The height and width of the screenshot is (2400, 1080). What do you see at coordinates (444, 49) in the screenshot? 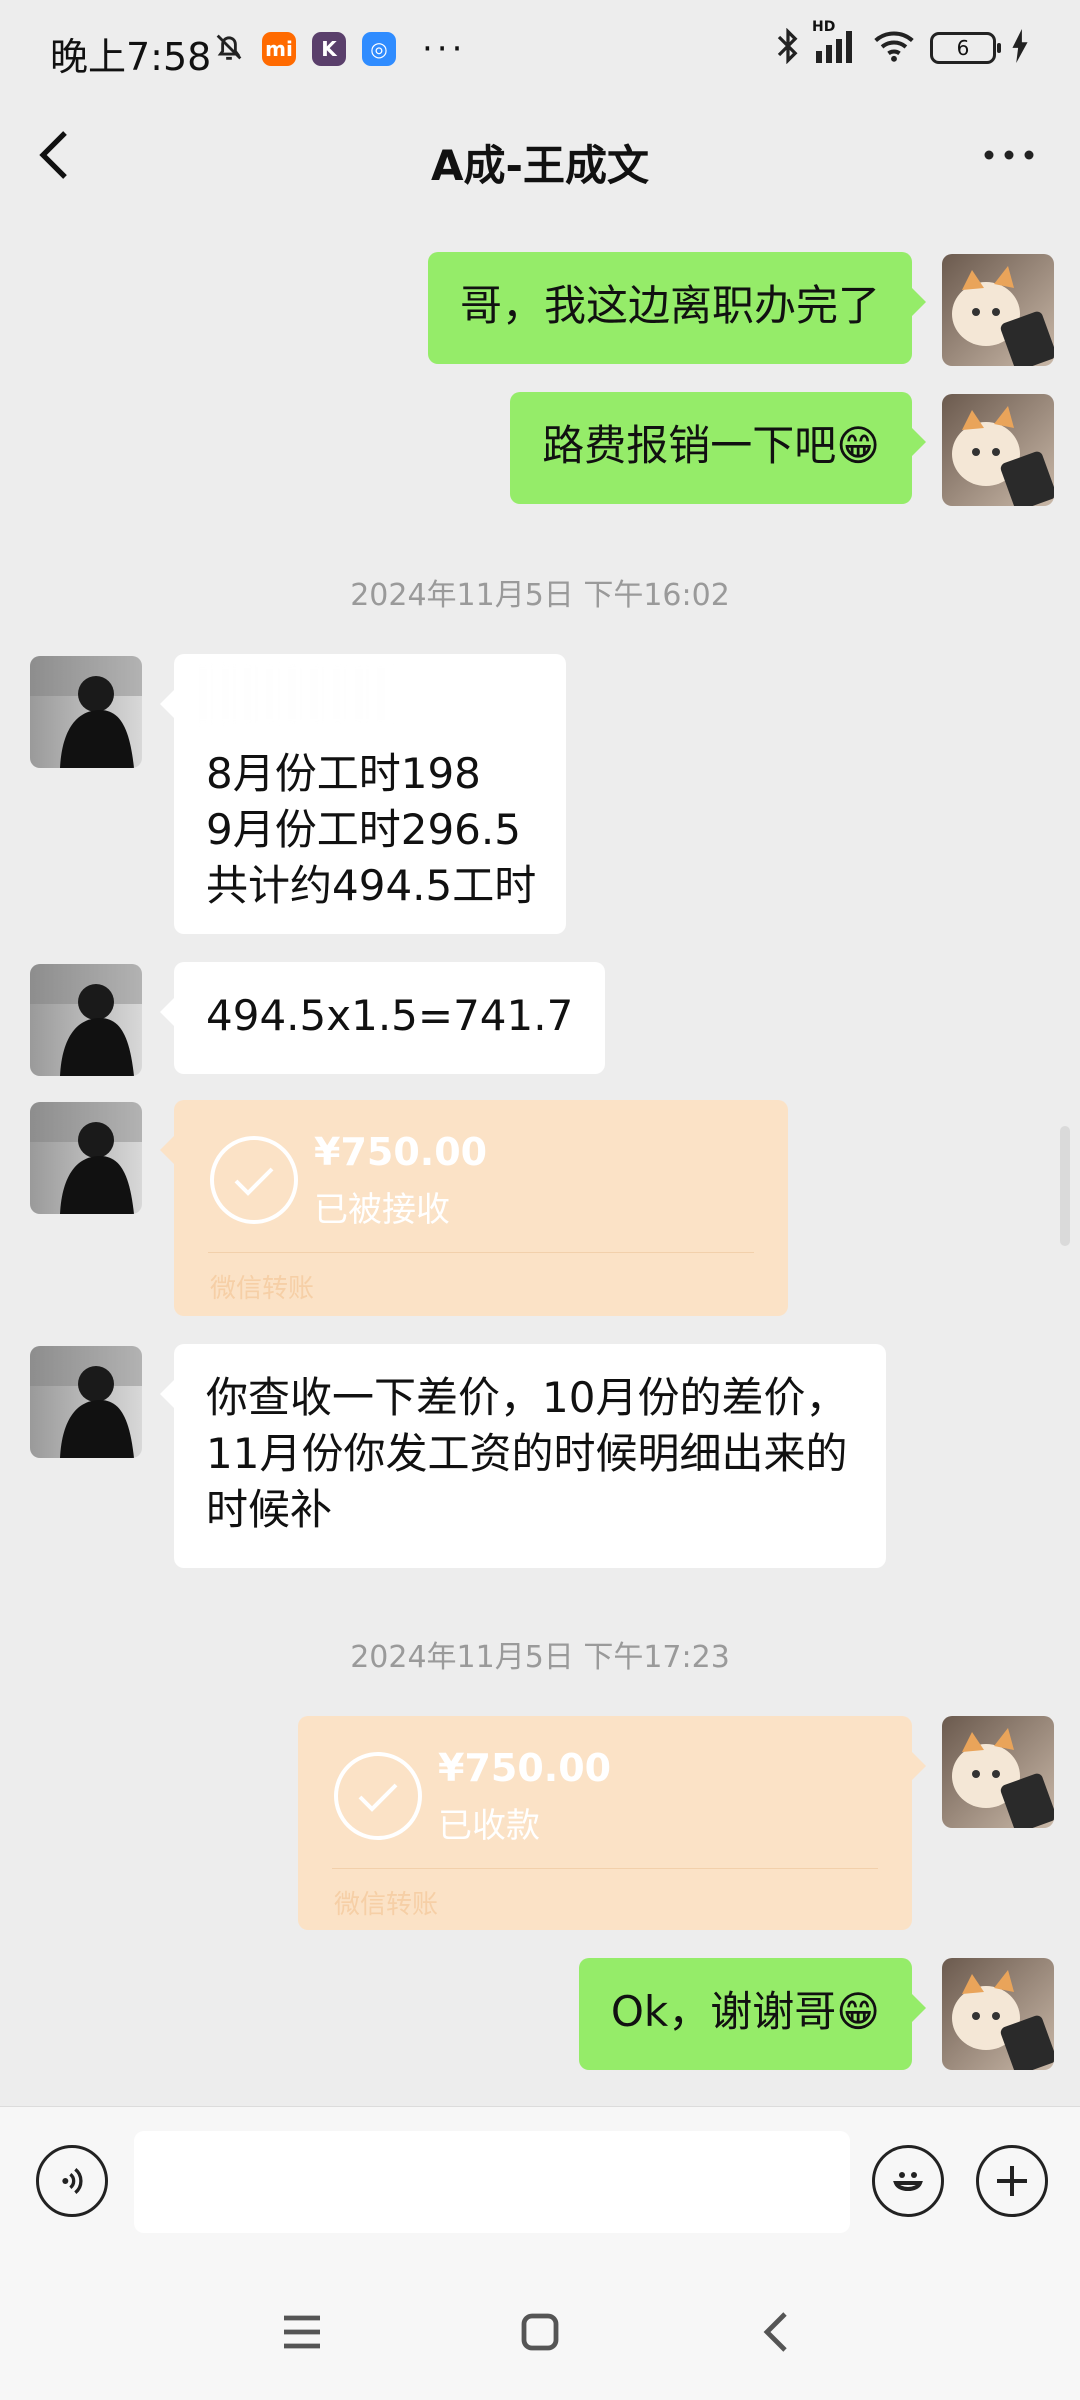
I see `more-dots-icon: ···` at bounding box center [444, 49].